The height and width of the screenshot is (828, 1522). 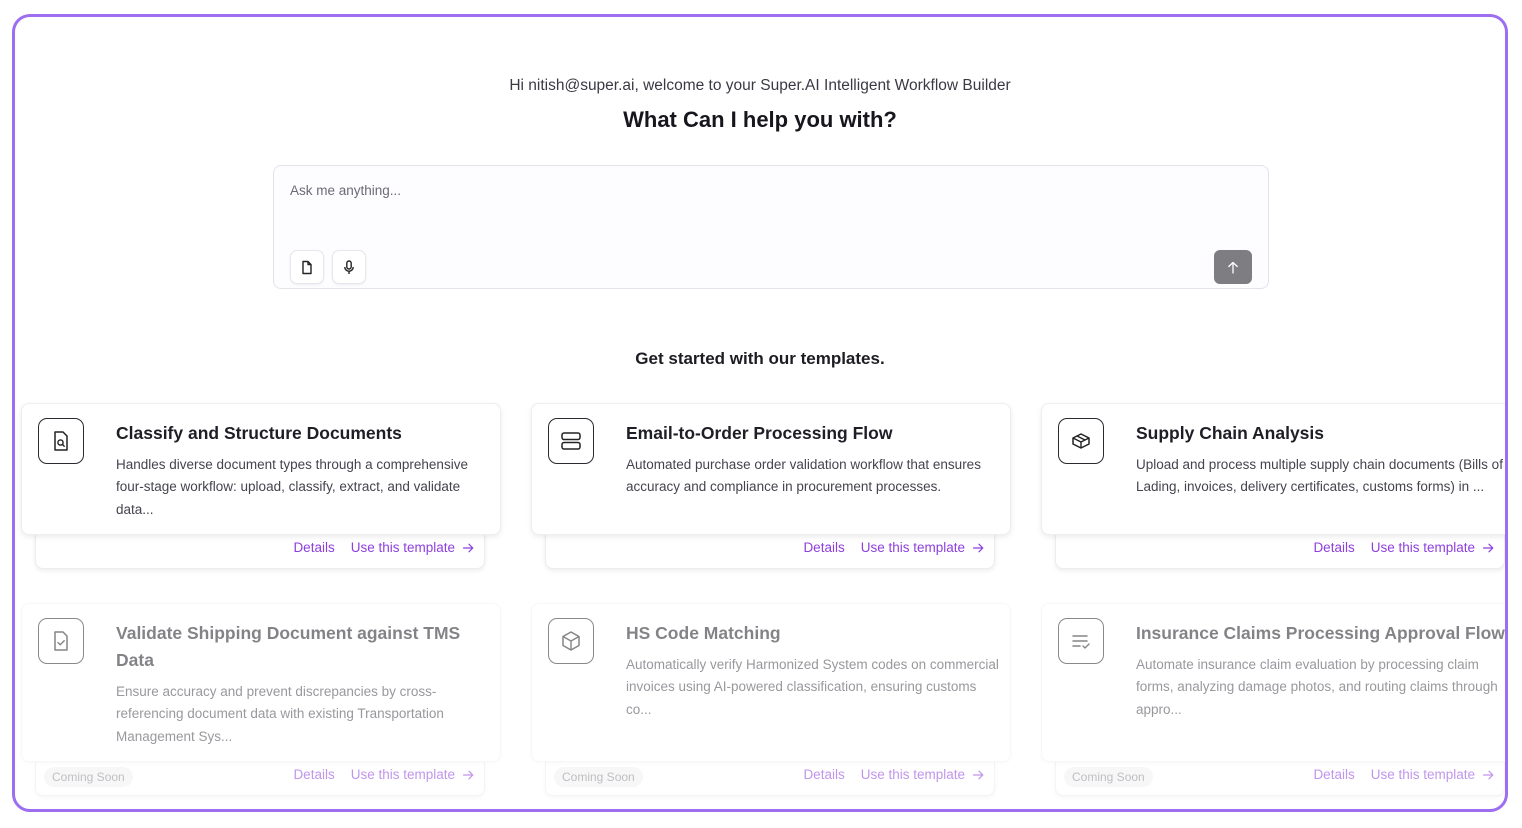 What do you see at coordinates (1230, 433) in the screenshot?
I see `card-title: Supply Chain Analysis` at bounding box center [1230, 433].